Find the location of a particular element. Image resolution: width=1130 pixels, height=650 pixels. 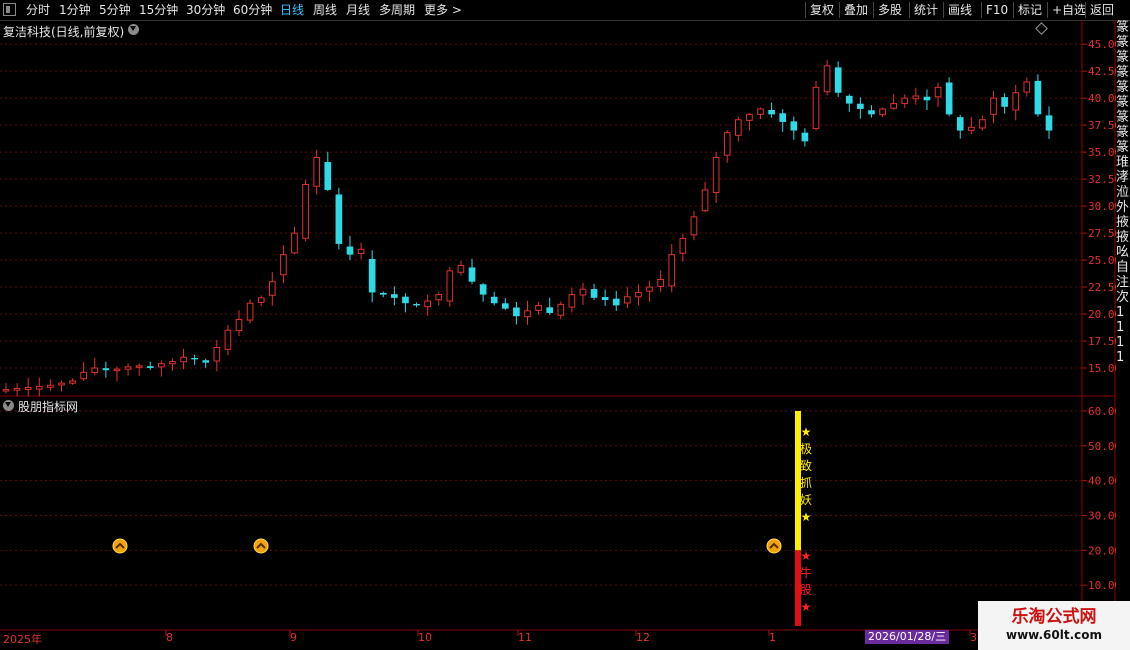

tab-10: 更多 > is located at coordinates (443, 10).